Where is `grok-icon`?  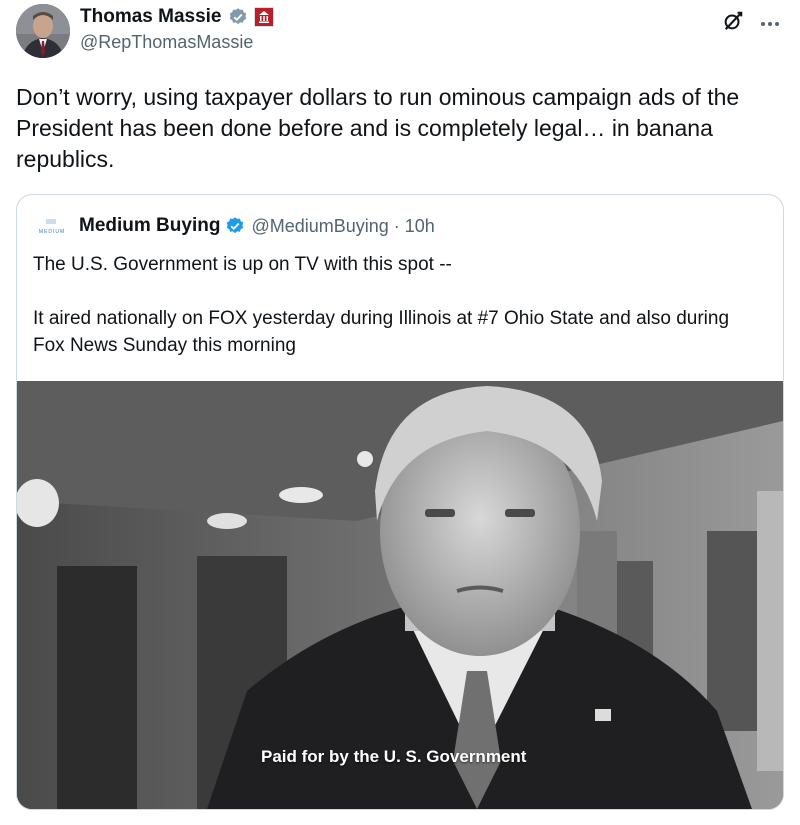
grok-icon is located at coordinates (733, 21).